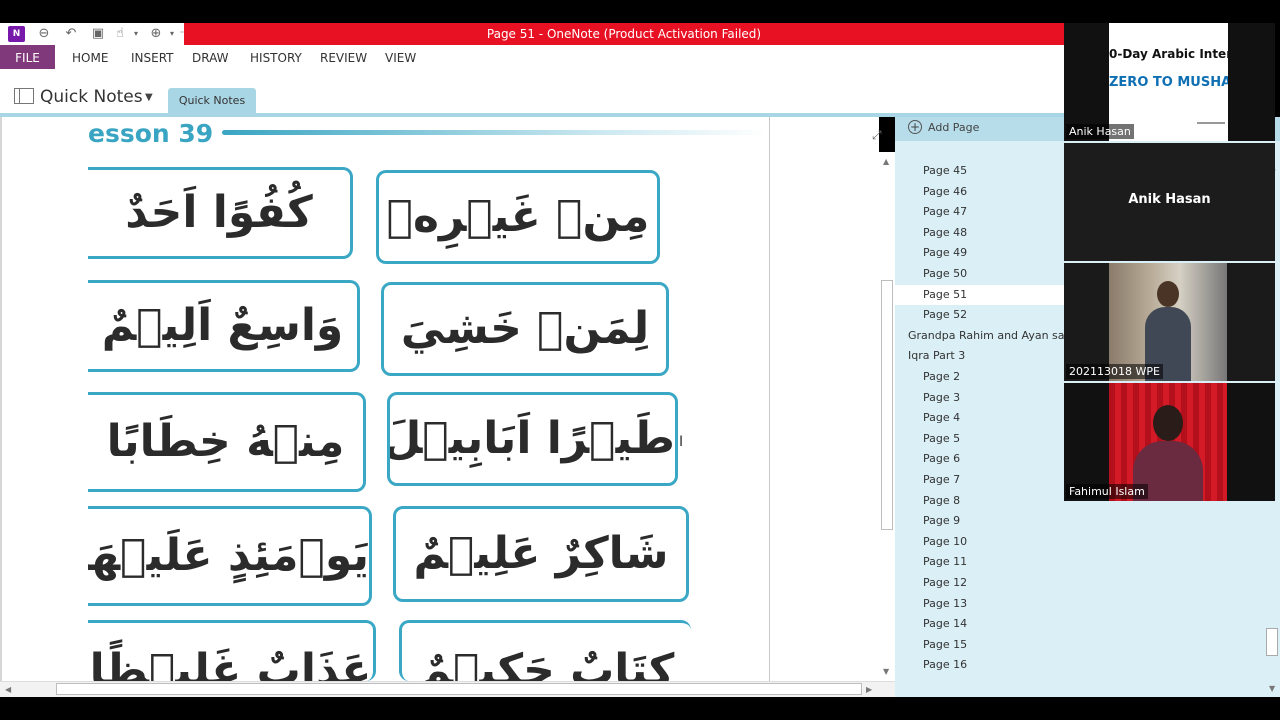 Image resolution: width=1280 pixels, height=720 pixels. Describe the element at coordinates (1169, 442) in the screenshot. I see `video-tile-fahimul: Fahimul Islam` at that location.